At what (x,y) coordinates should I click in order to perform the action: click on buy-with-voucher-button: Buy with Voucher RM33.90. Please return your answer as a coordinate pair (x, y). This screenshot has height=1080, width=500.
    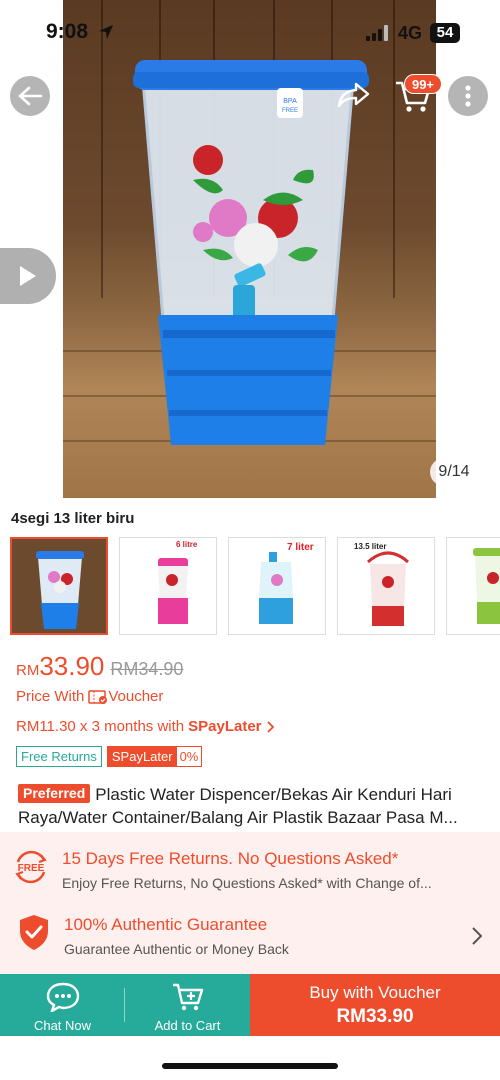
    Looking at the image, I should click on (375, 1005).